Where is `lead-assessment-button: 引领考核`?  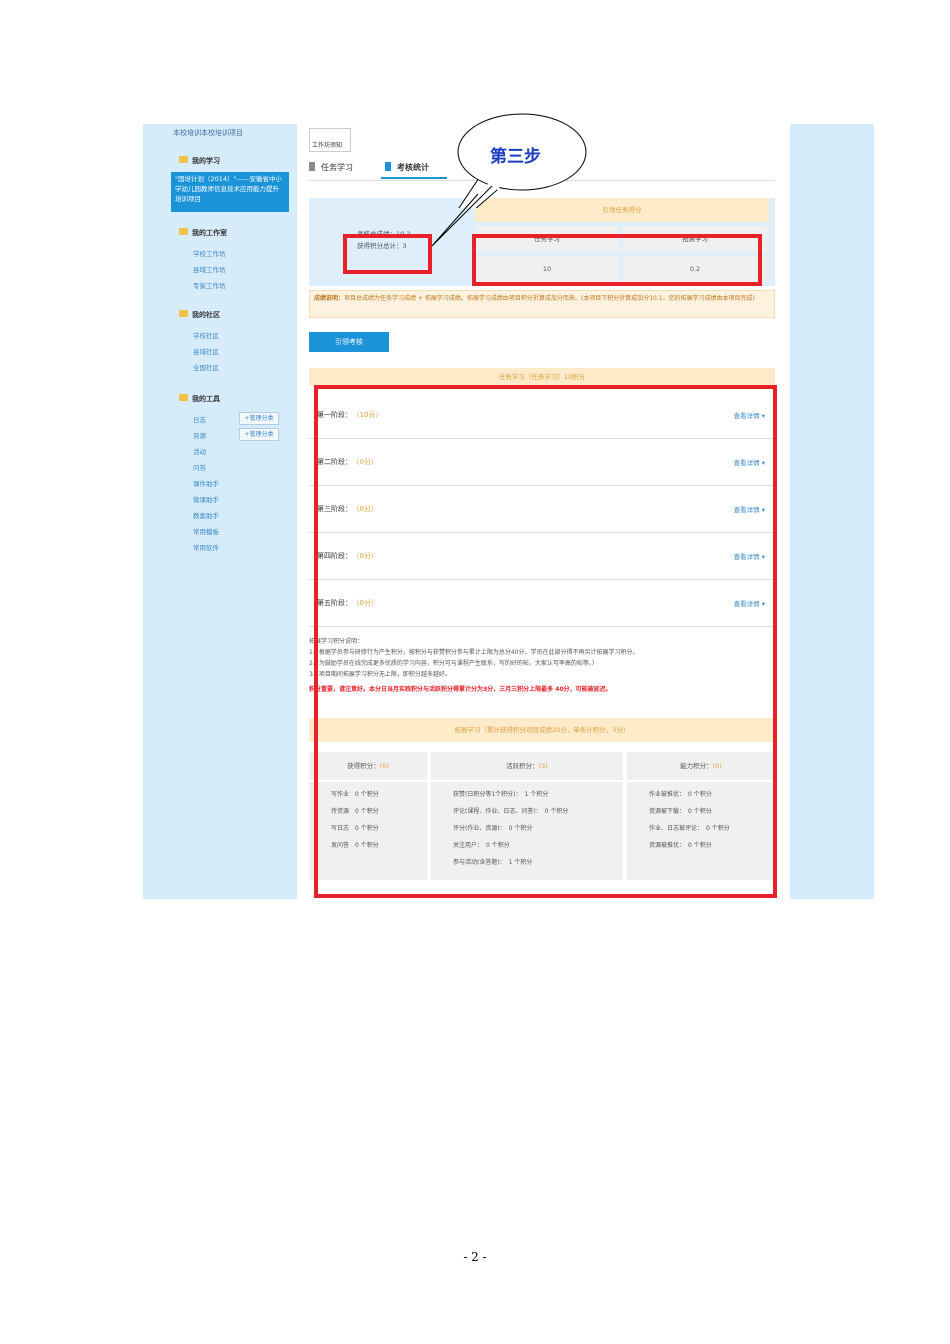 lead-assessment-button: 引领考核 is located at coordinates (349, 342).